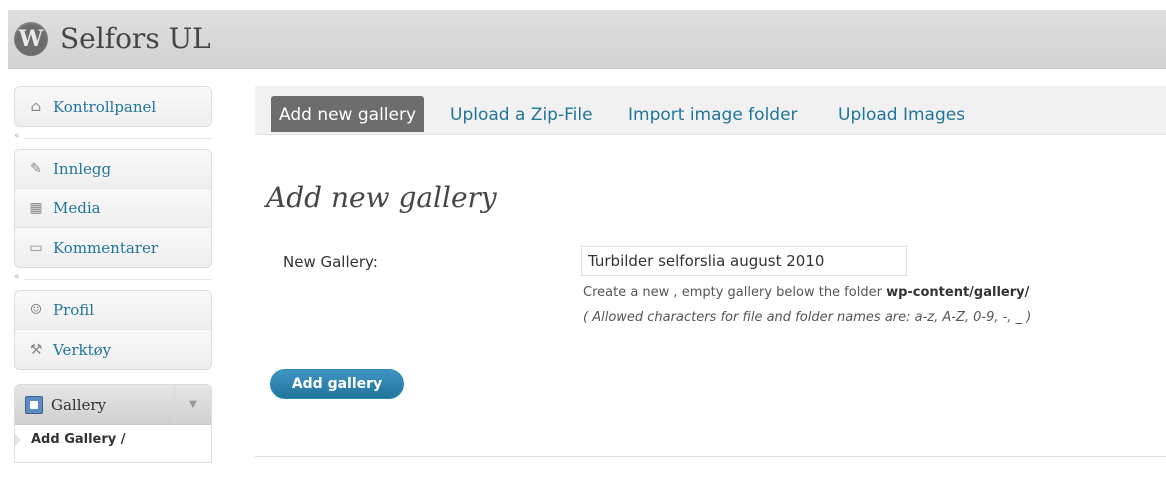 The image size is (1166, 479). I want to click on menu-group-gallery: Gallery ▼ Add Gallery /, so click(113, 423).